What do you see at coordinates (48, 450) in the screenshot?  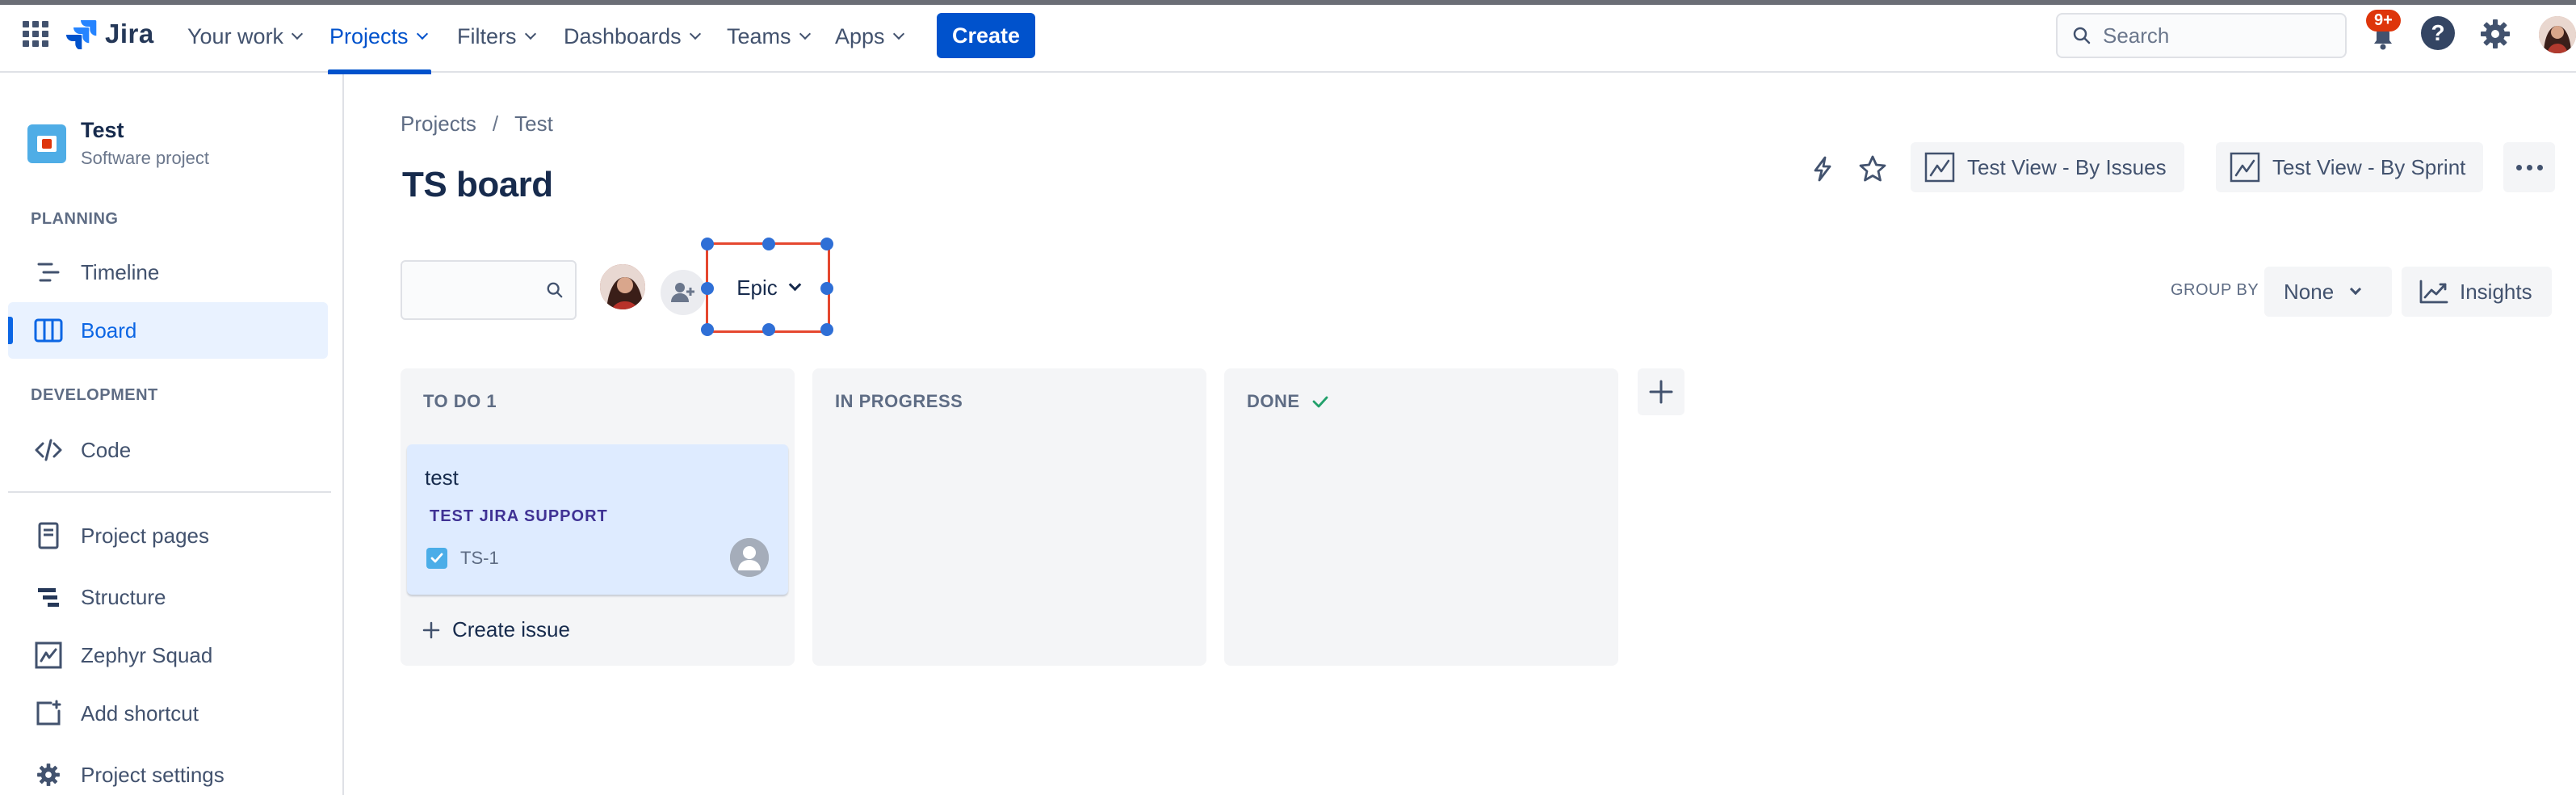 I see `code-icon` at bounding box center [48, 450].